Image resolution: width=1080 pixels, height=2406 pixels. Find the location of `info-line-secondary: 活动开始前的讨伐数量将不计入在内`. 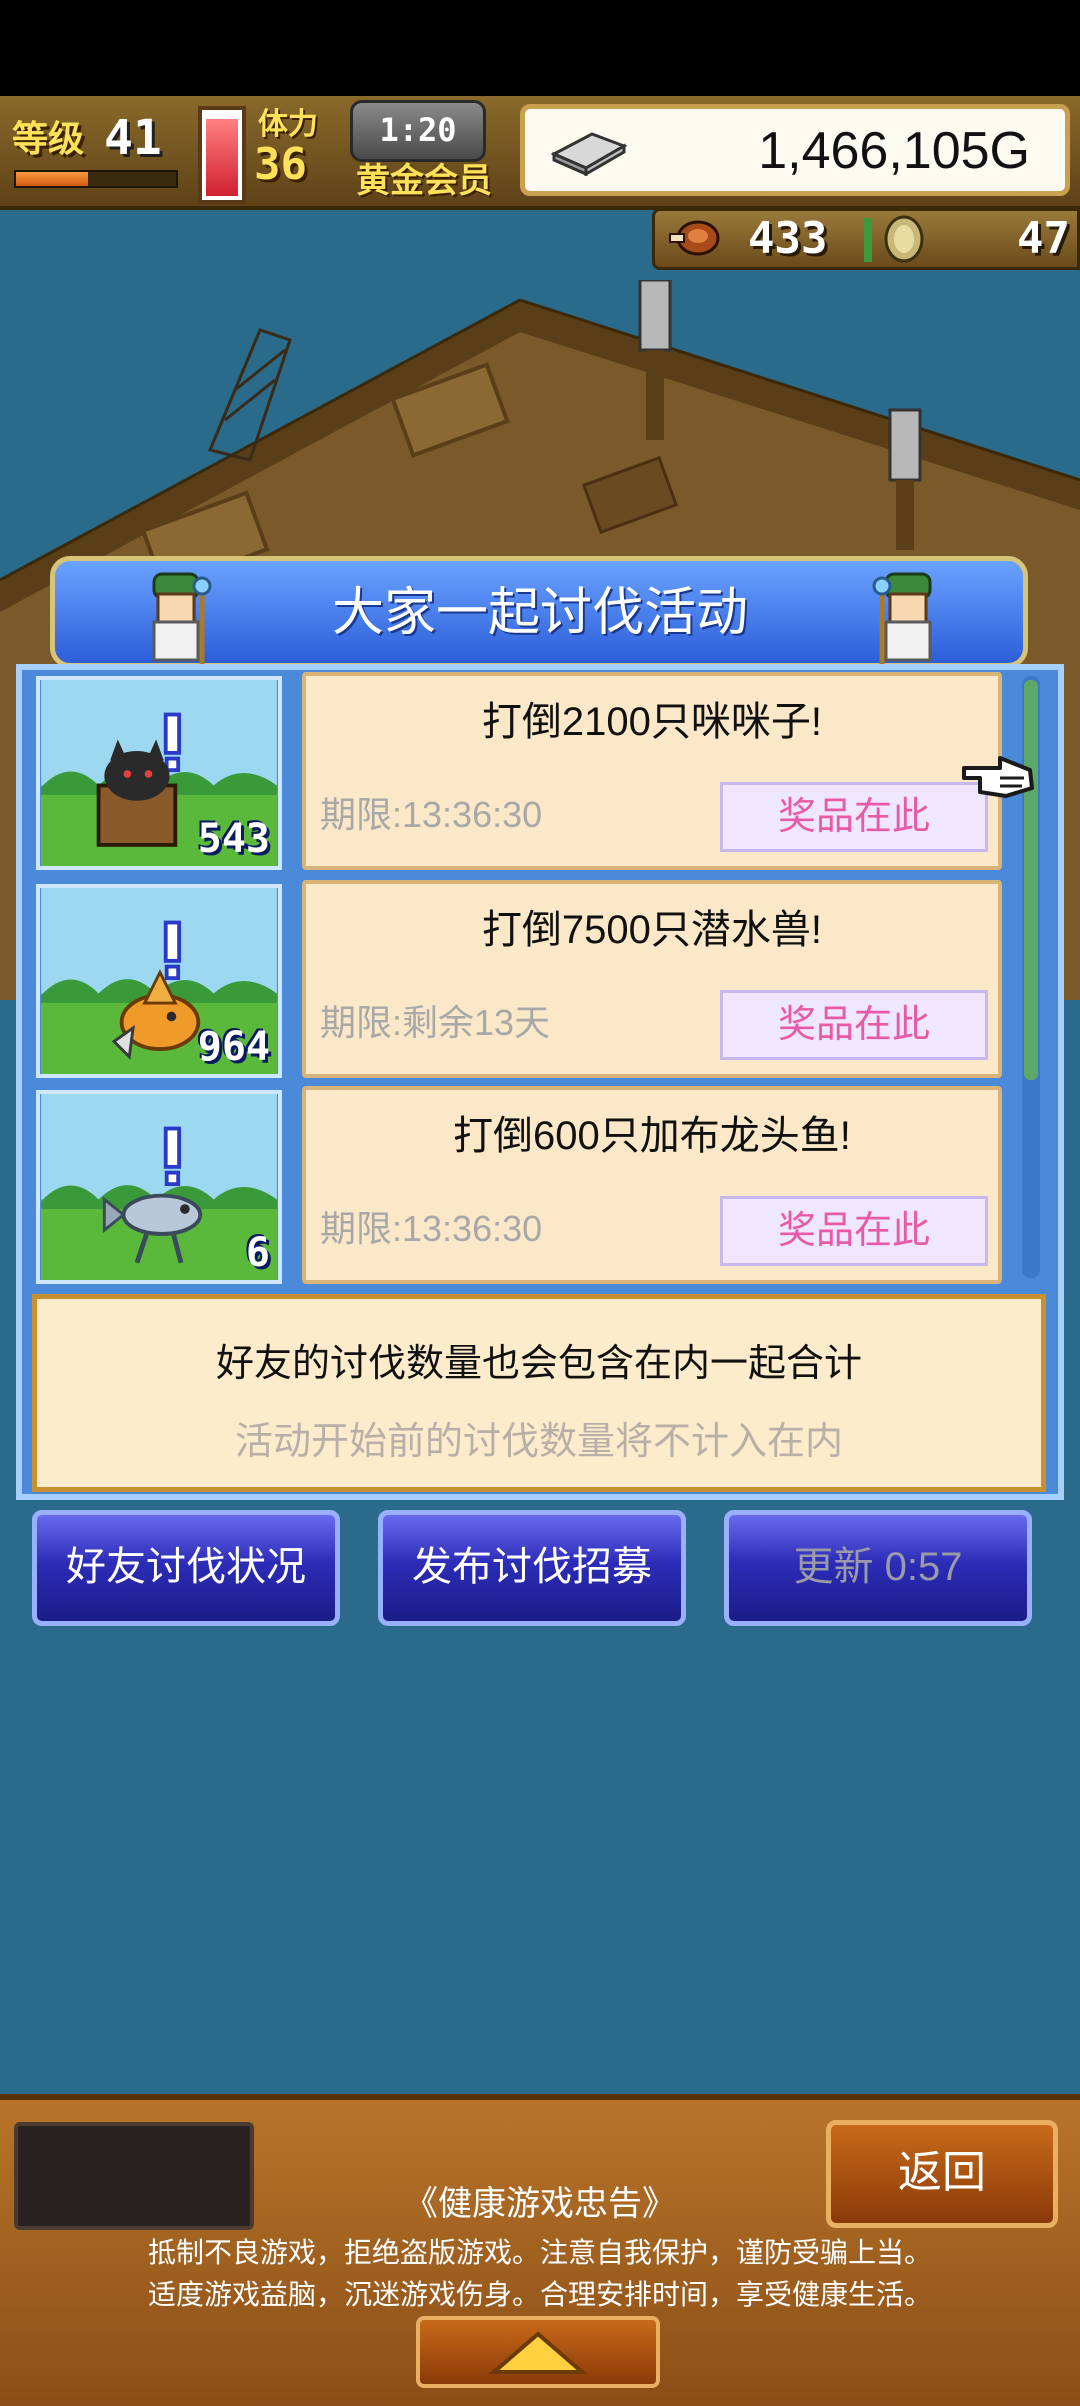

info-line-secondary: 活动开始前的讨伐数量将不计入在内 is located at coordinates (538, 1442).